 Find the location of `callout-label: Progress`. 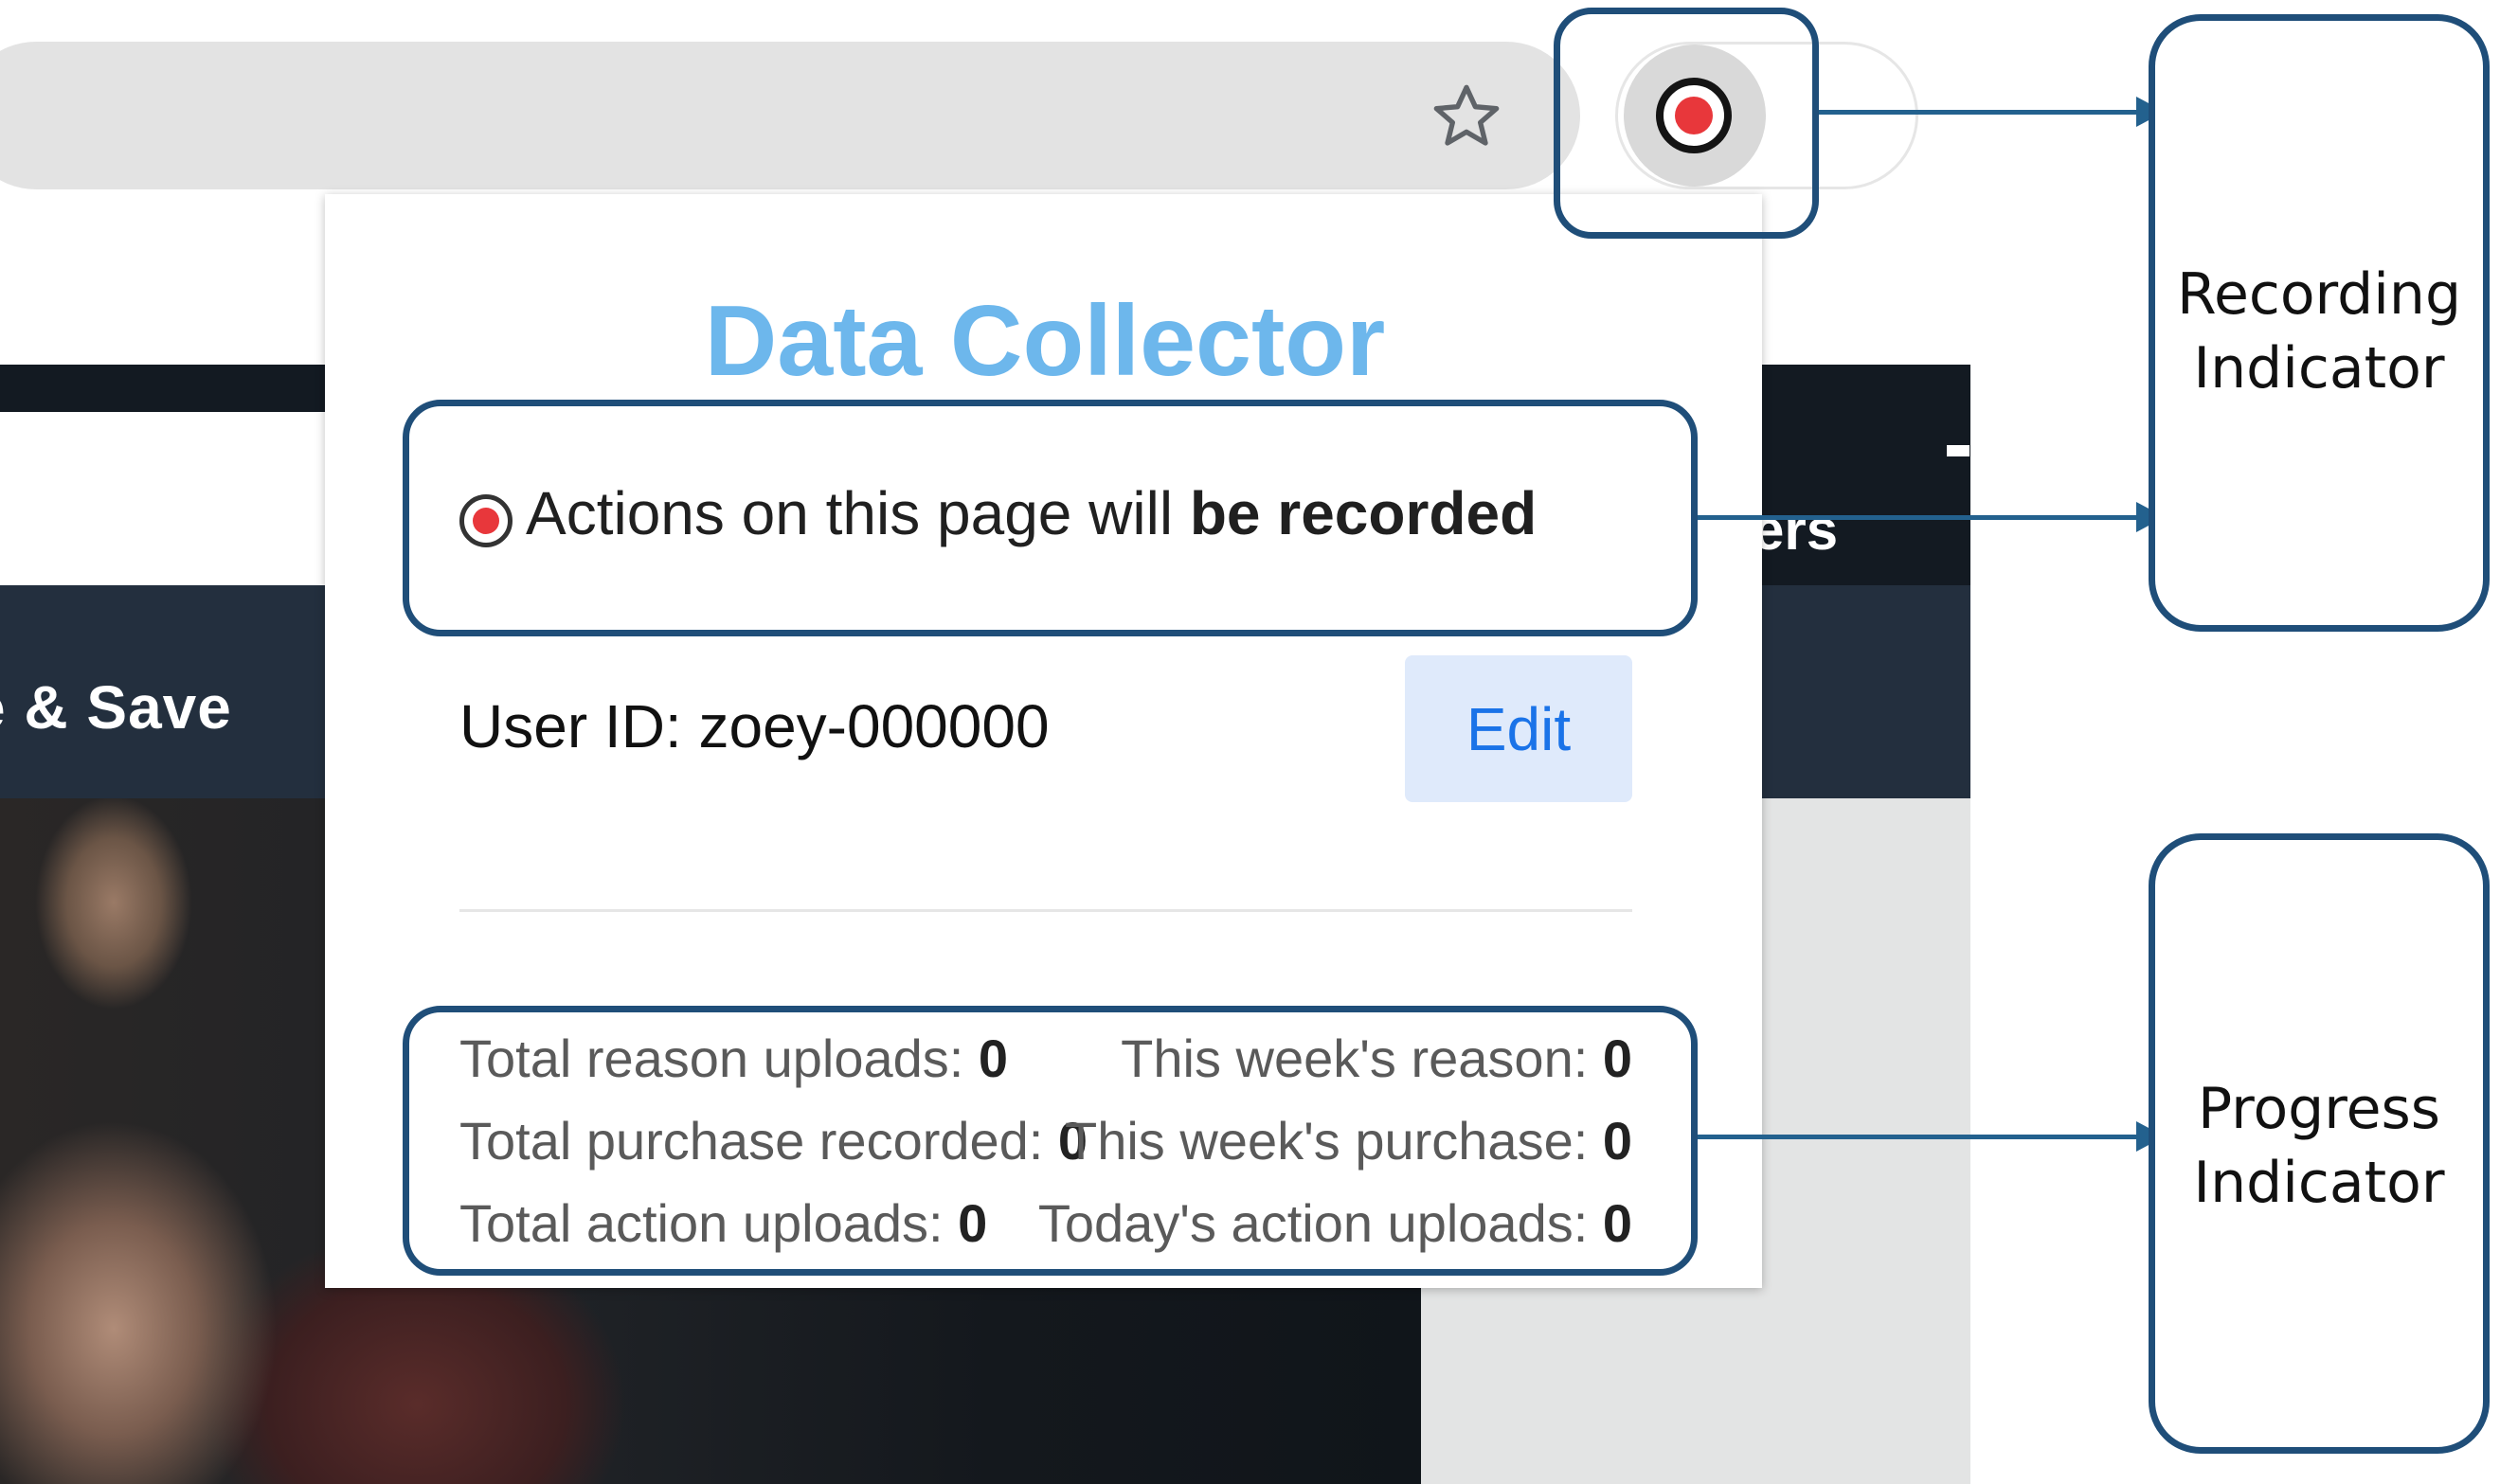

callout-label: Progress is located at coordinates (2319, 1109).